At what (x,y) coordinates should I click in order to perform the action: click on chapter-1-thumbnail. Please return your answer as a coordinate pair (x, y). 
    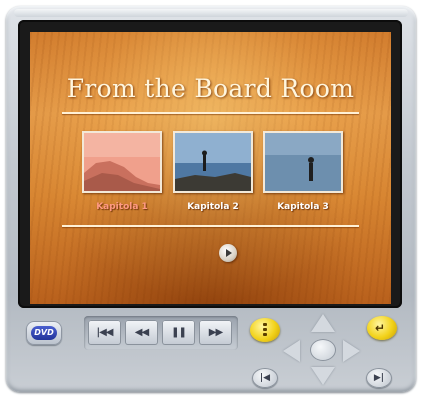
    Looking at the image, I should click on (122, 162).